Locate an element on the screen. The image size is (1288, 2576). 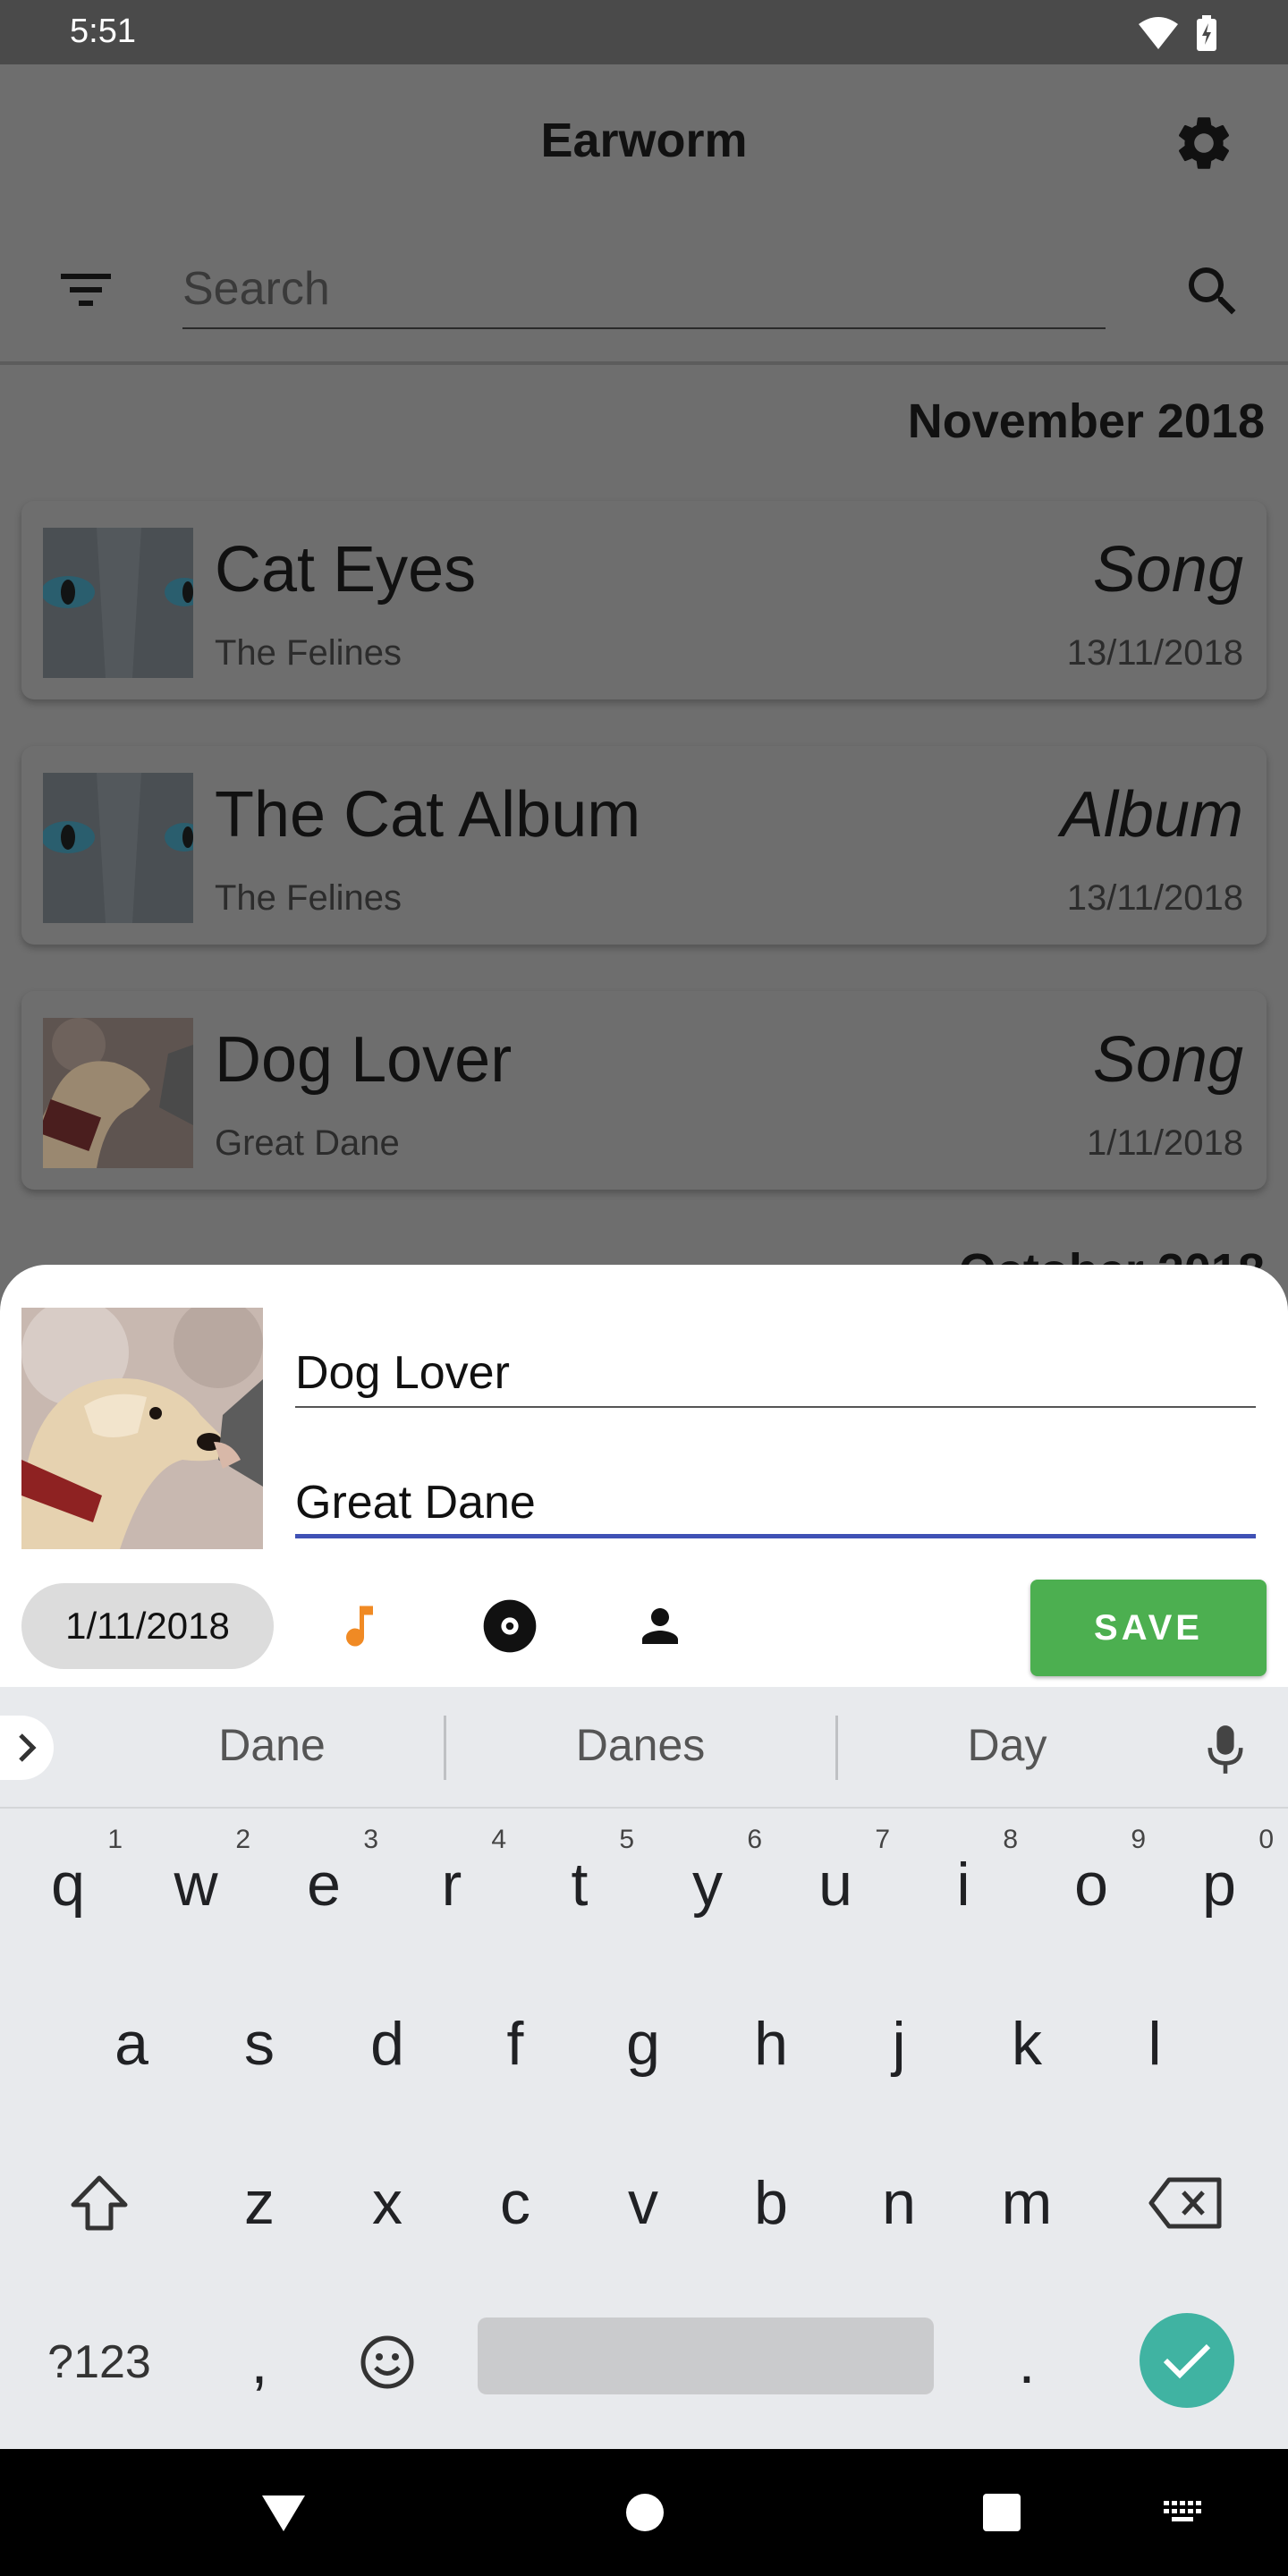
artist-field is located at coordinates (775, 1493).